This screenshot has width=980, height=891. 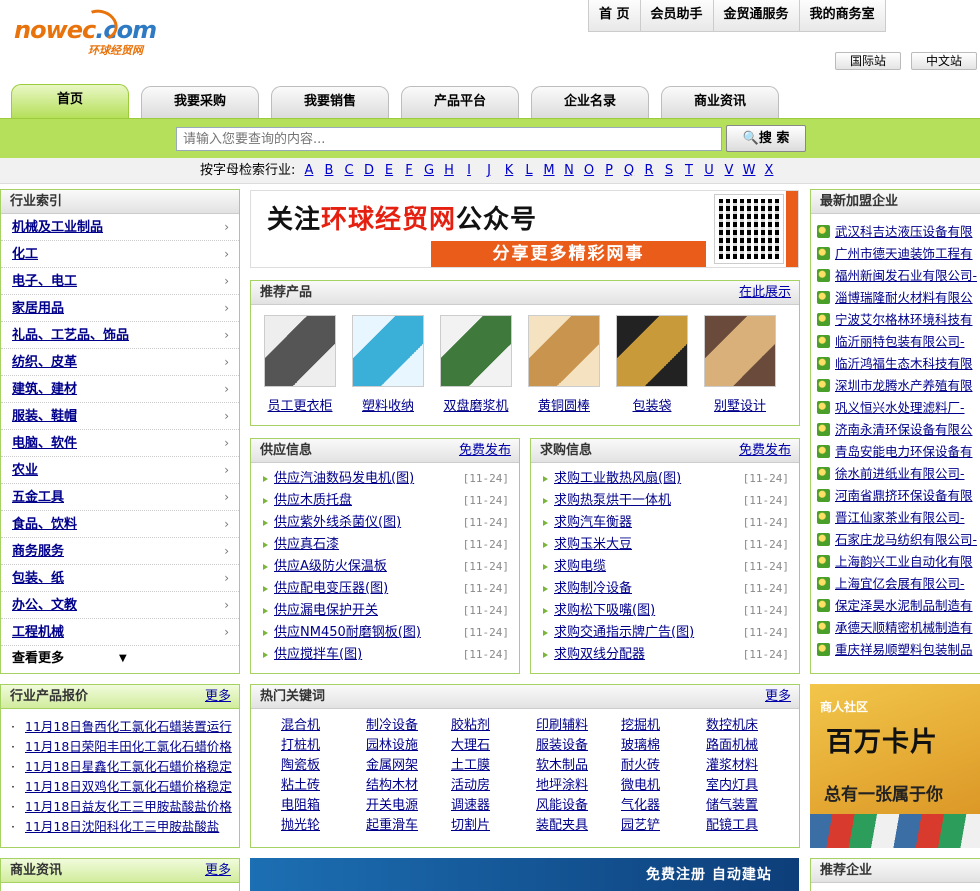 I want to click on purchase-link: 求购玉米大豆, so click(x=593, y=544).